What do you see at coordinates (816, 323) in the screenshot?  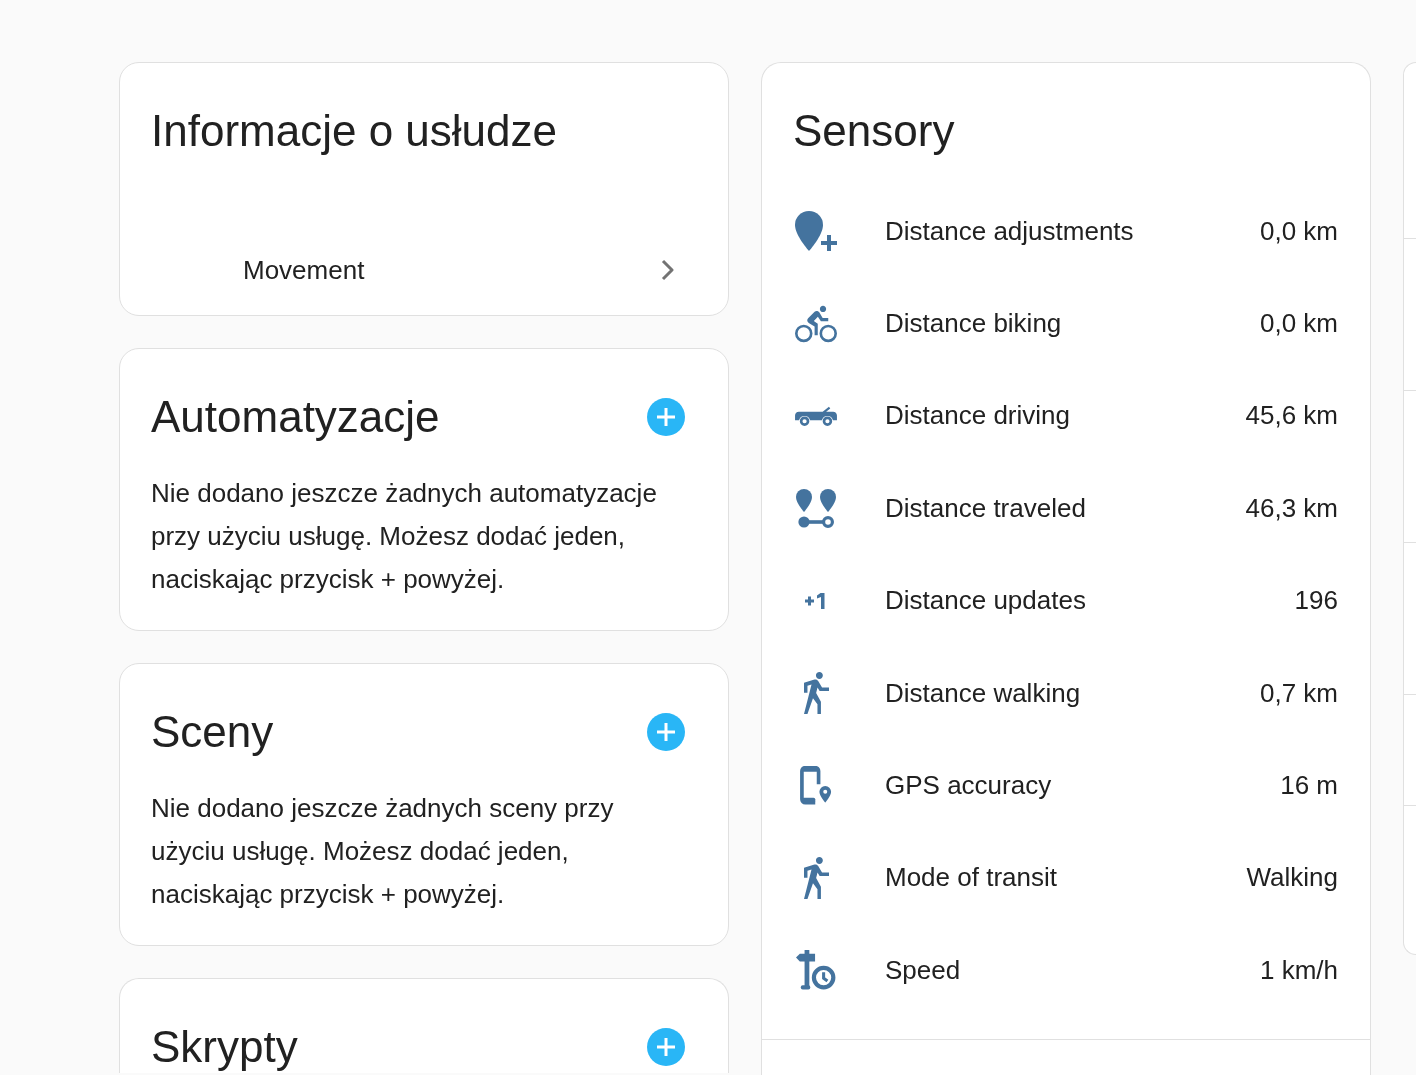 I see `bicycle-icon` at bounding box center [816, 323].